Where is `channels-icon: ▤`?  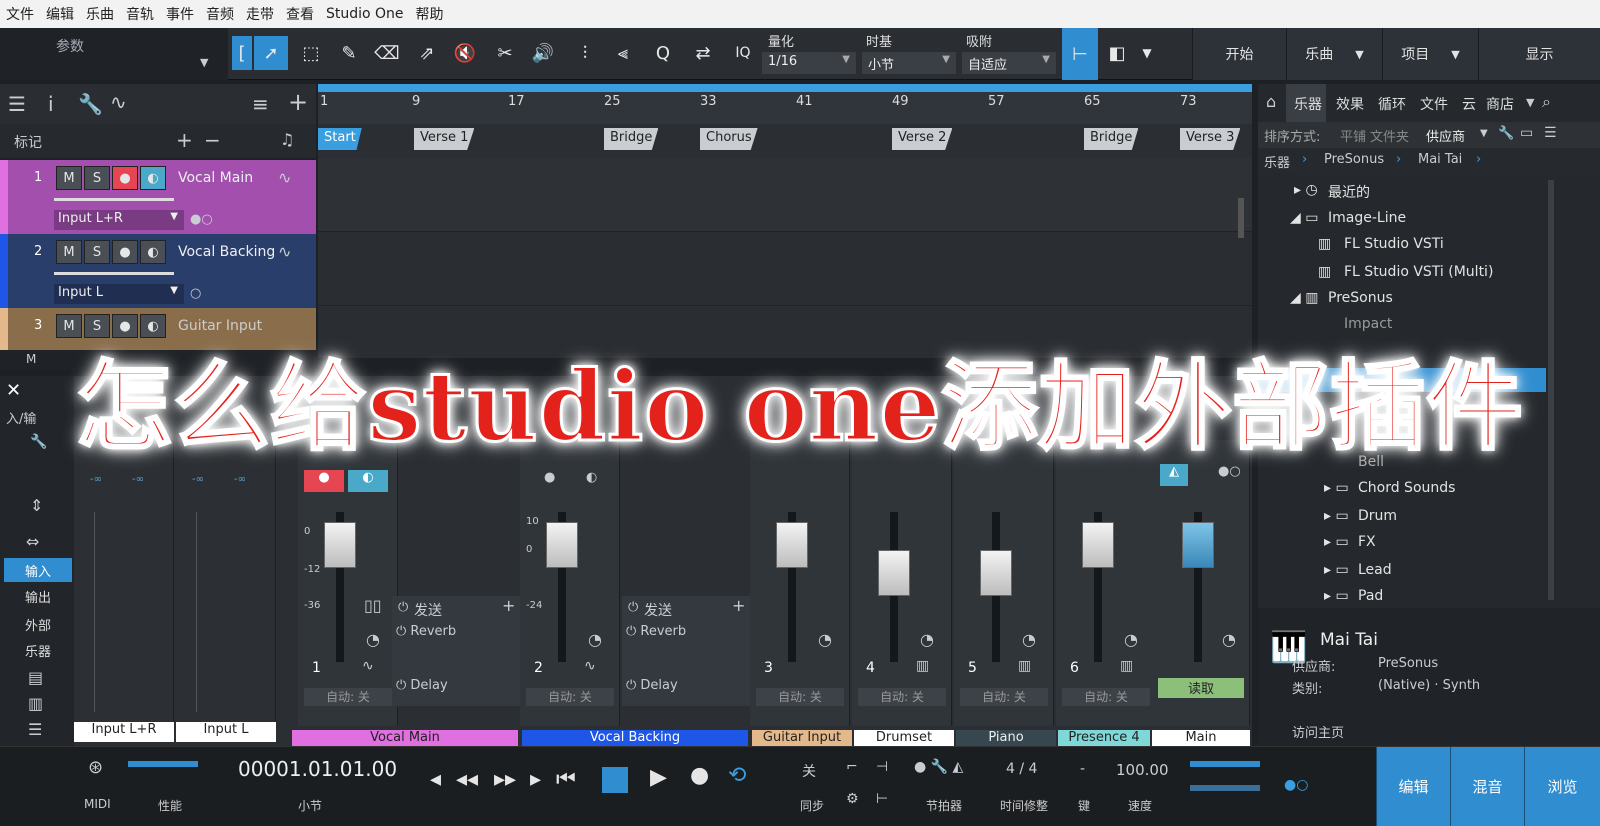 channels-icon: ▤ is located at coordinates (35, 677).